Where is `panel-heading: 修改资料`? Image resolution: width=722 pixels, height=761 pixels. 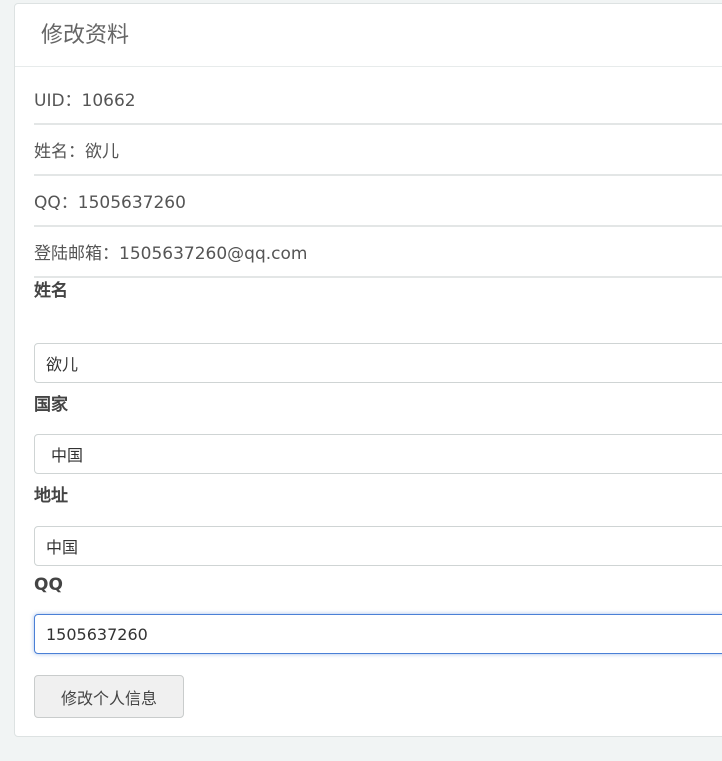
panel-heading: 修改资料 is located at coordinates (368, 35).